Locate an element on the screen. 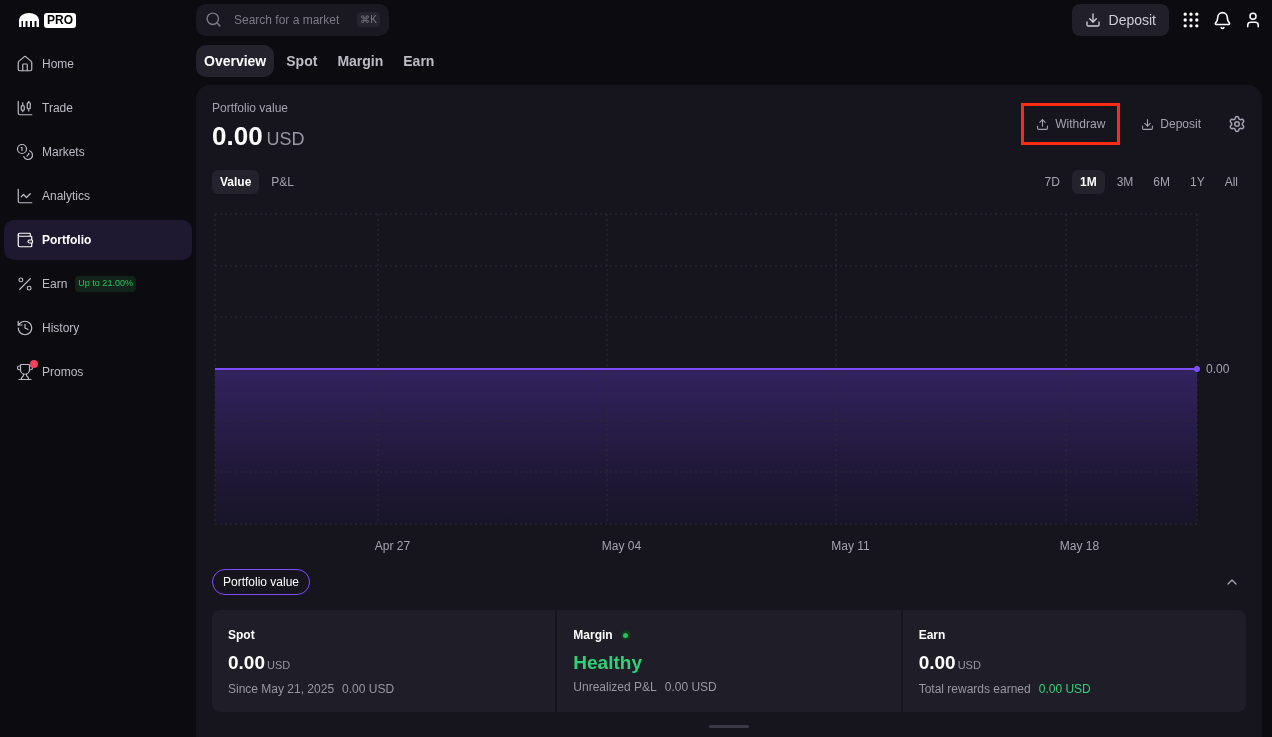 The width and height of the screenshot is (1272, 737). card-note: Unrealized P&L is located at coordinates (615, 687).